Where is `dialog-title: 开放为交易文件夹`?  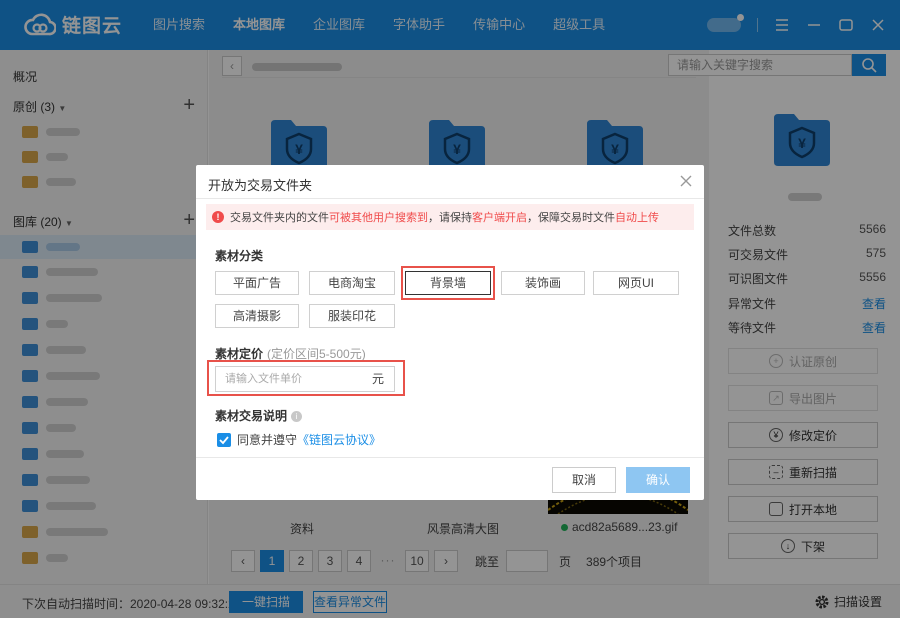 dialog-title: 开放为交易文件夹 is located at coordinates (260, 185).